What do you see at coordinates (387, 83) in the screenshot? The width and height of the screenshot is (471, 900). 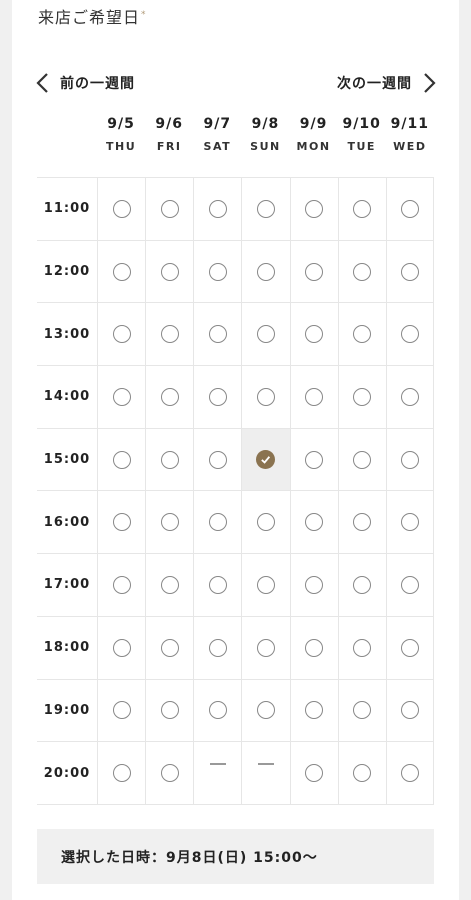 I see `next-week-button: 次の一週間` at bounding box center [387, 83].